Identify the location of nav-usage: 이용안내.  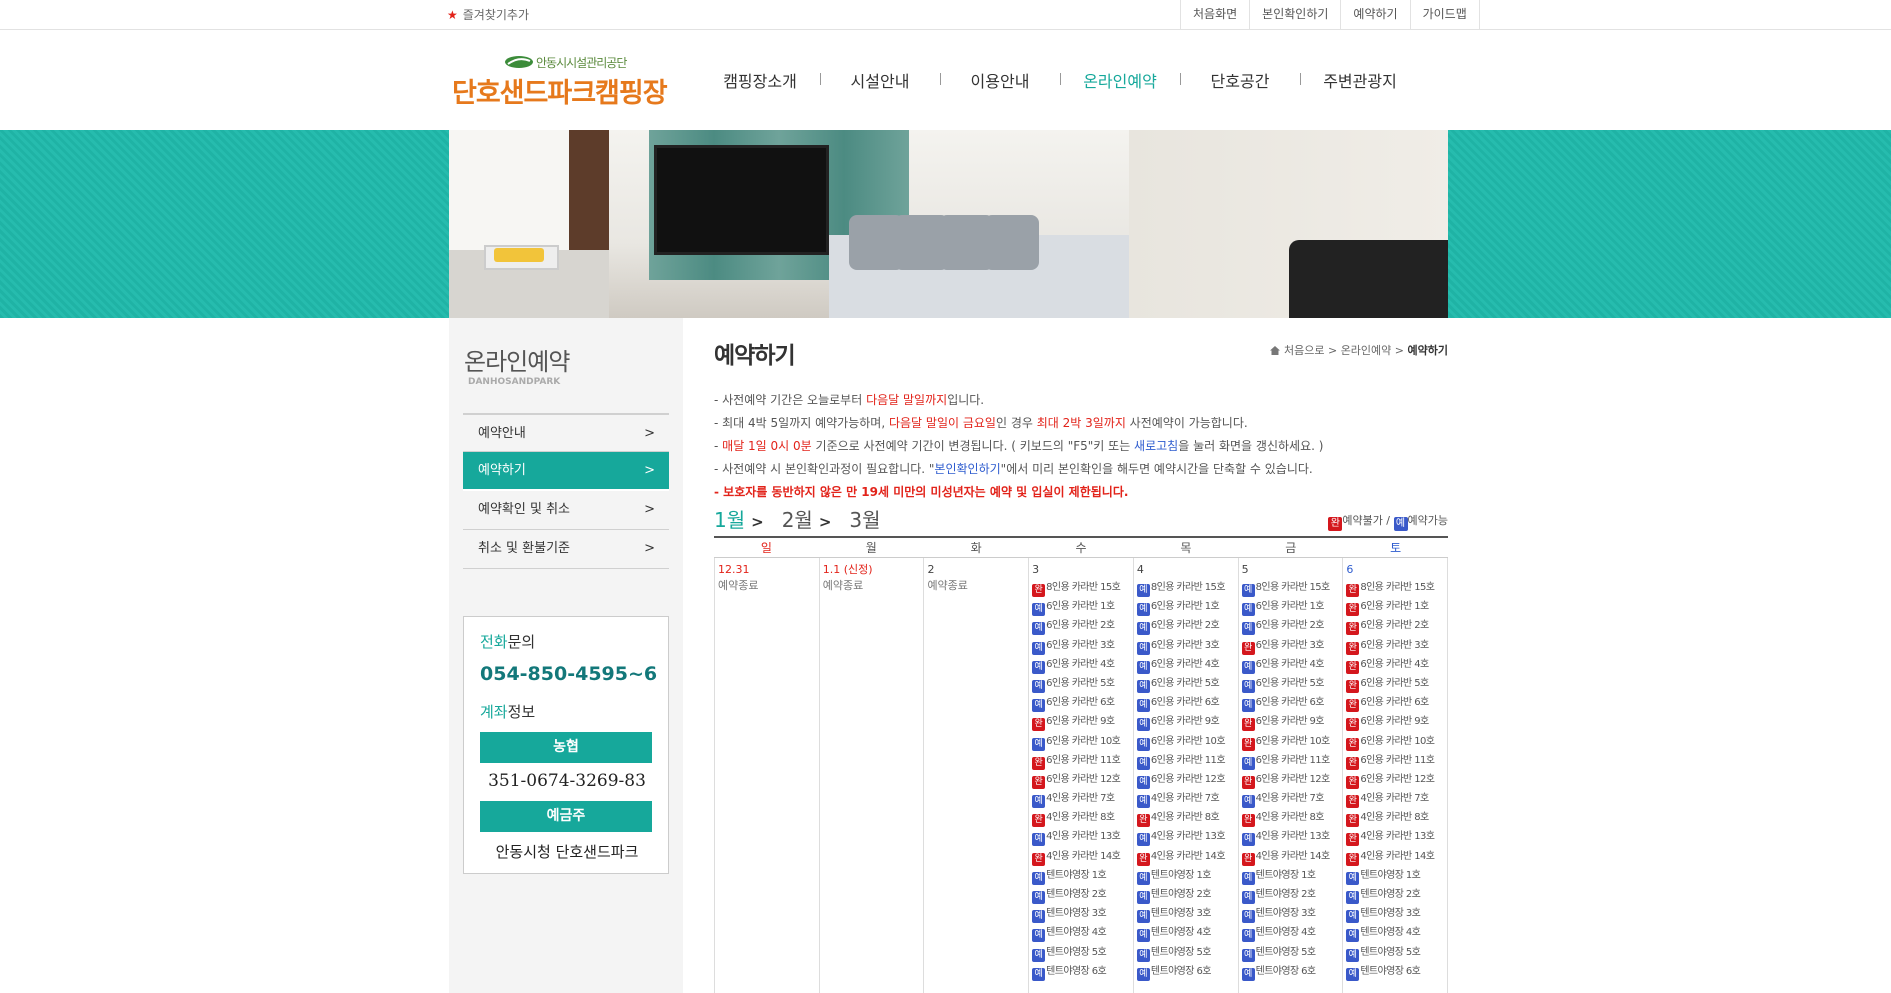
(1000, 80).